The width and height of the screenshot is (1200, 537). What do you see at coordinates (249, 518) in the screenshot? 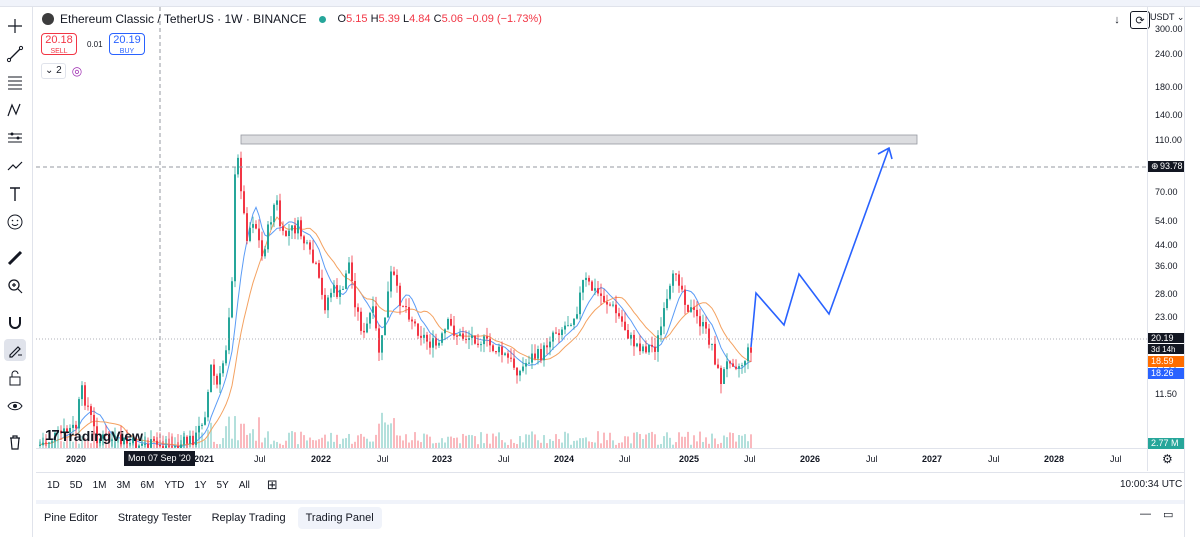
I see `tab-replay-trading: Replay Trading` at bounding box center [249, 518].